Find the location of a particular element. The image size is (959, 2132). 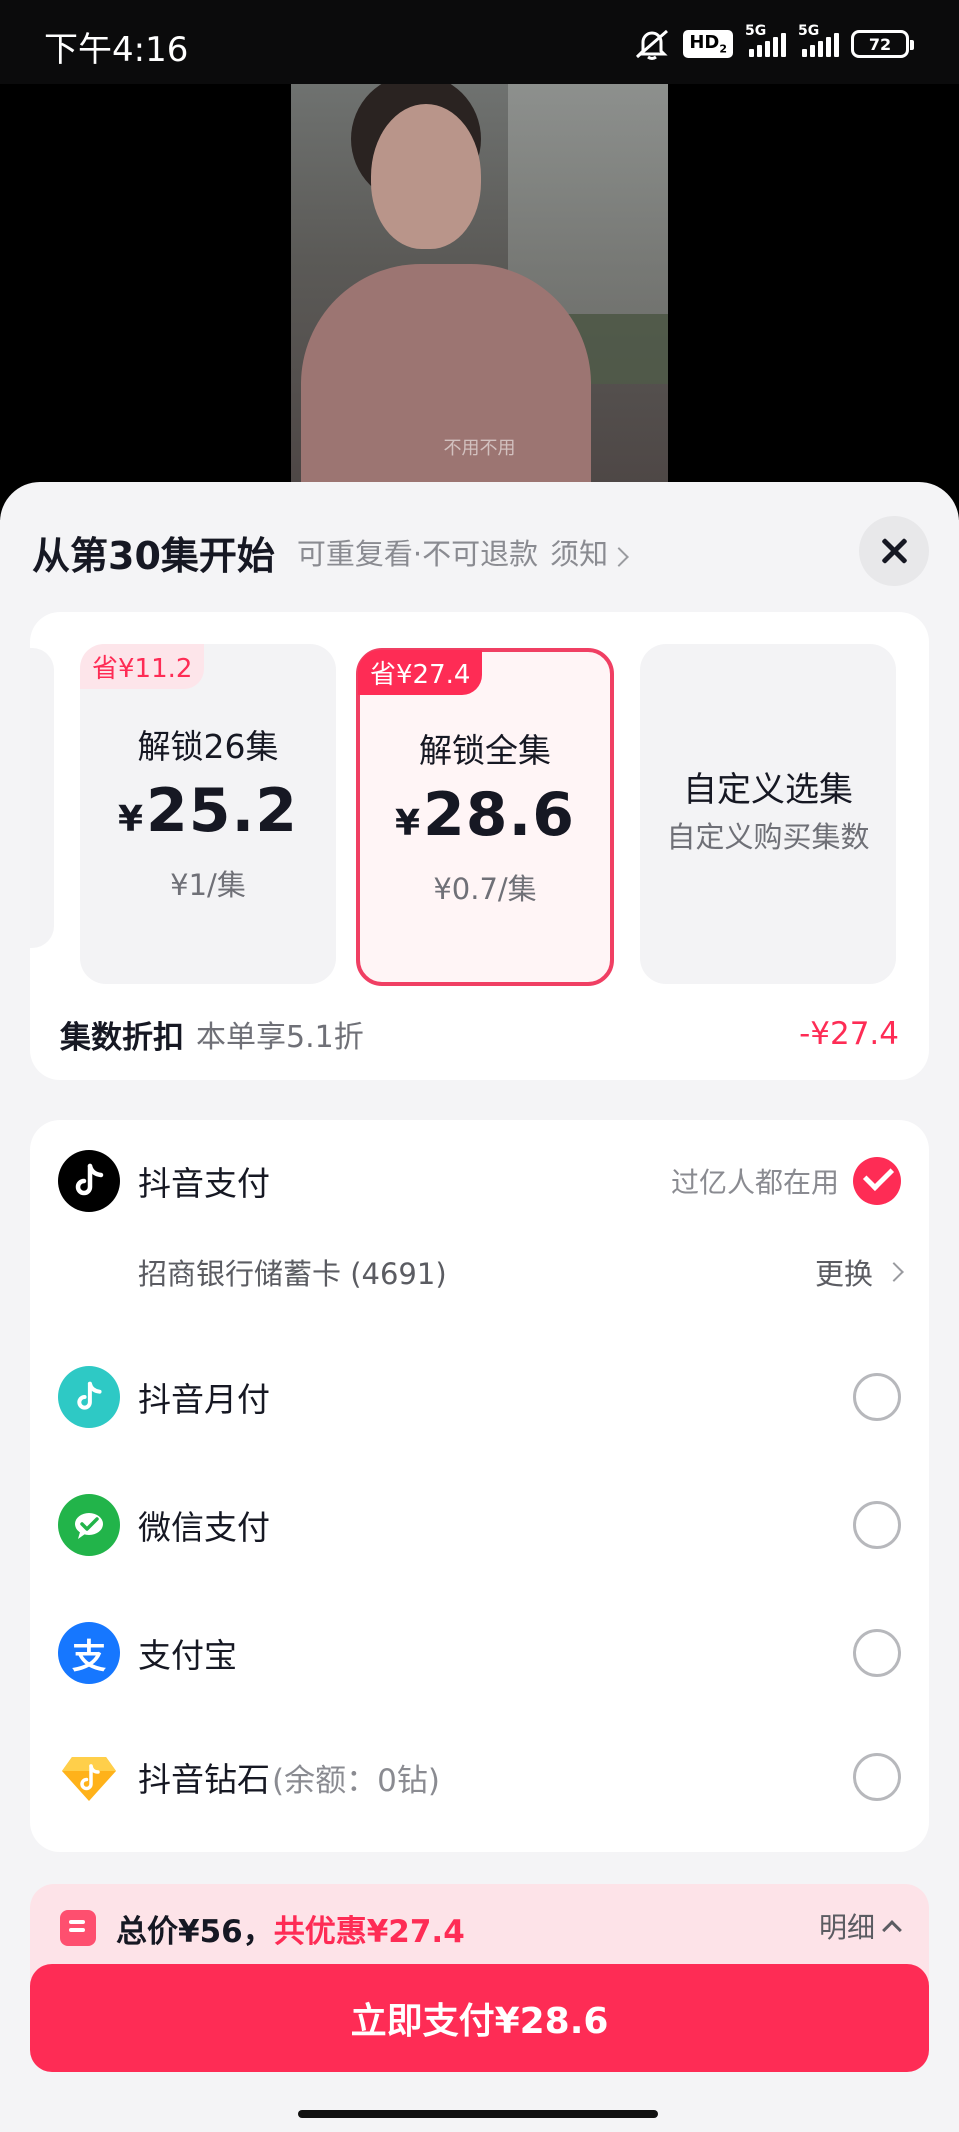

payment-method-wechat: 微信支付 is located at coordinates (479, 1525).